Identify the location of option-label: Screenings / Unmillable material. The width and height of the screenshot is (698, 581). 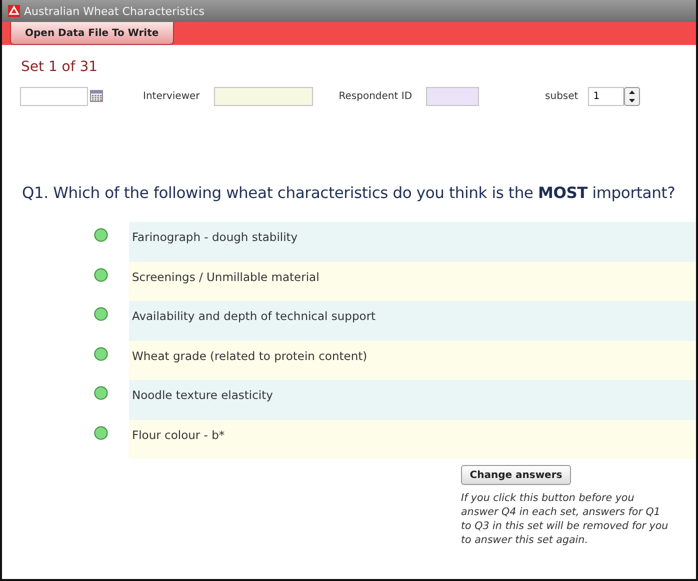
(226, 277).